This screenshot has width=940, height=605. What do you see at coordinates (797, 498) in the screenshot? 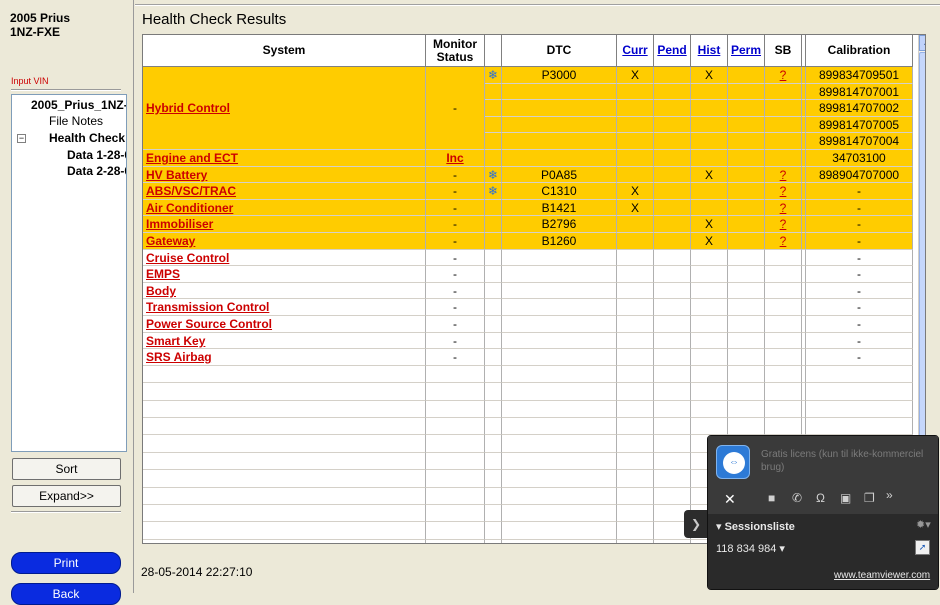
I see `teamviewer-phone-icon: ✆` at bounding box center [797, 498].